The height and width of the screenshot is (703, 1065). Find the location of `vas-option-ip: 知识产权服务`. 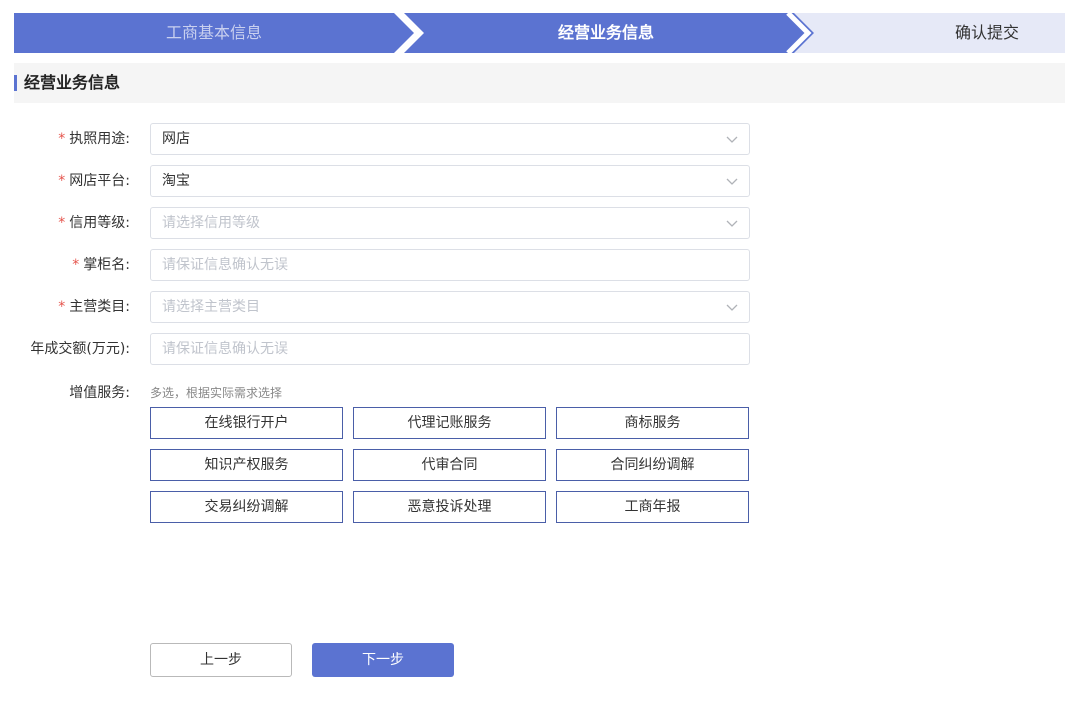

vas-option-ip: 知识产权服务 is located at coordinates (246, 465).